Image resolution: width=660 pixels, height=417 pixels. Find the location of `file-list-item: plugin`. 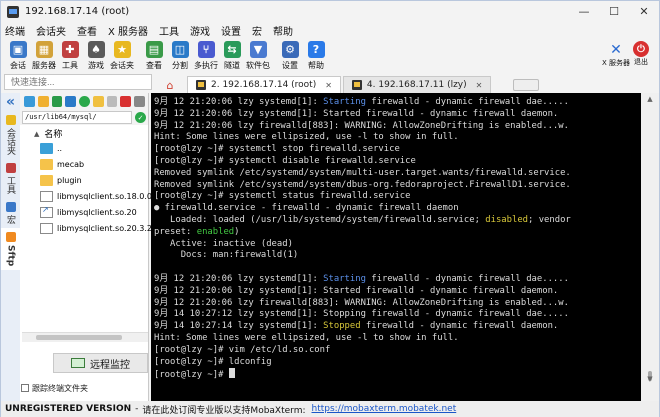

file-list-item: plugin is located at coordinates (84, 180).